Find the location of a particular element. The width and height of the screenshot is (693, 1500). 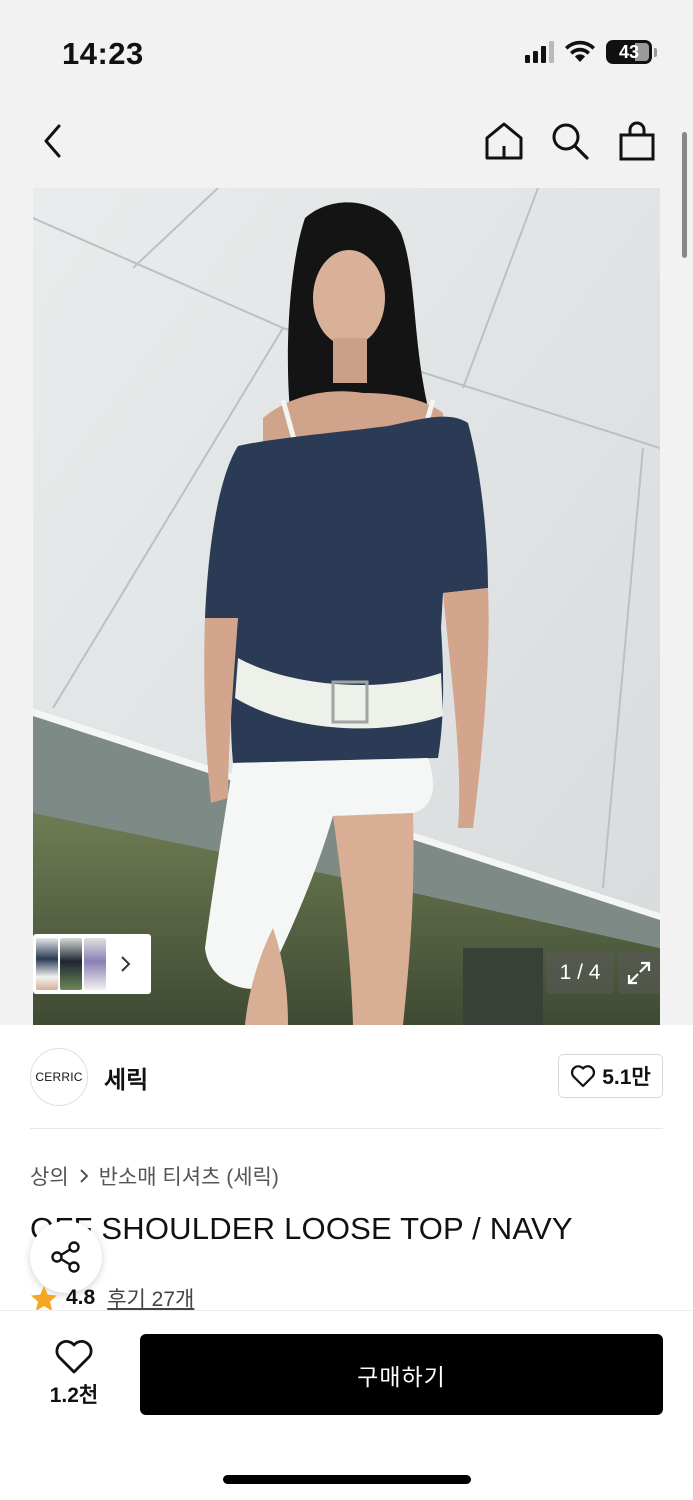

rating-row: 4.8 후기 27개 is located at coordinates (112, 1298).